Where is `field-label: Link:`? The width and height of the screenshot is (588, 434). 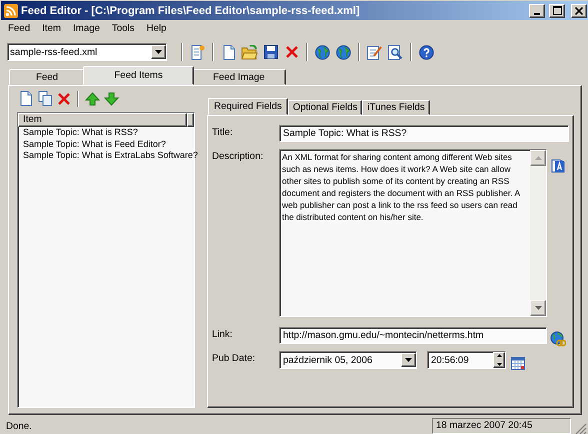
field-label: Link: is located at coordinates (223, 335).